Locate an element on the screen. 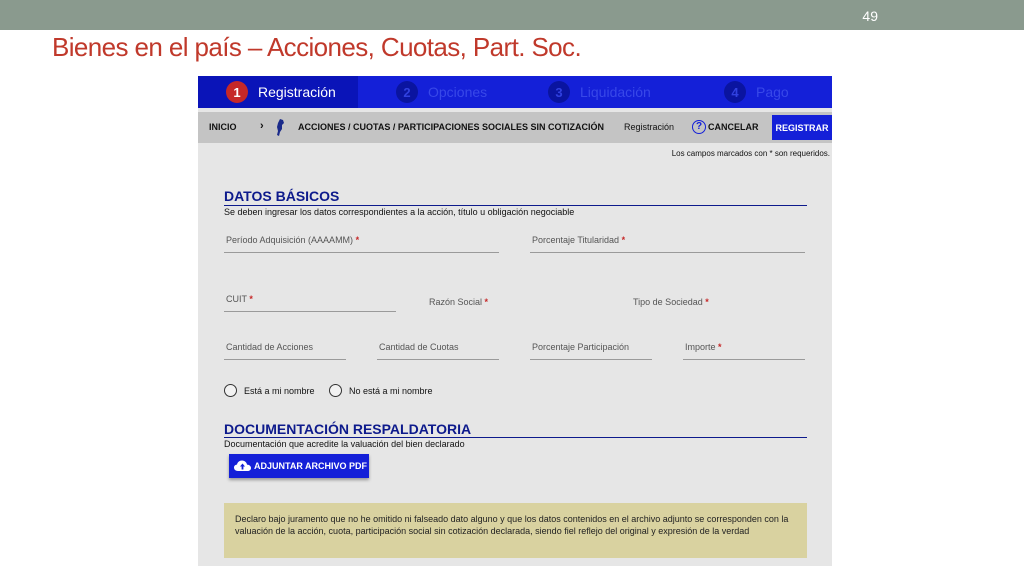 This screenshot has width=1024, height=576. radio-a-mi-nombre: Está a mi nombre is located at coordinates (269, 390).